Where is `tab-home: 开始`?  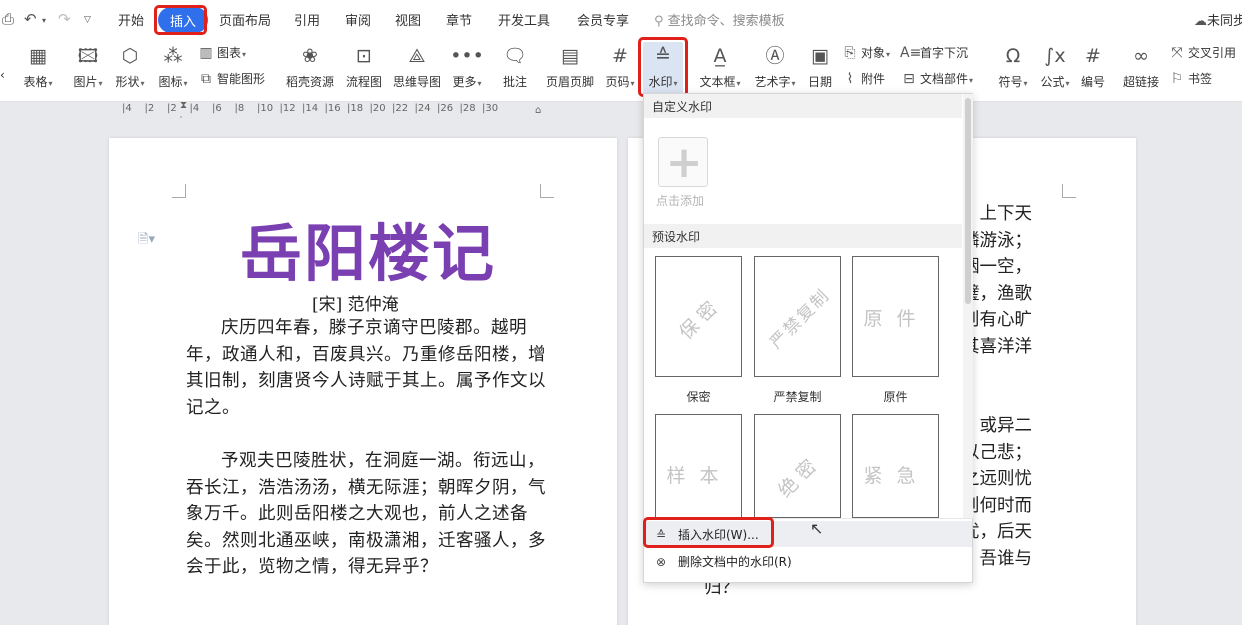 tab-home: 开始 is located at coordinates (131, 19).